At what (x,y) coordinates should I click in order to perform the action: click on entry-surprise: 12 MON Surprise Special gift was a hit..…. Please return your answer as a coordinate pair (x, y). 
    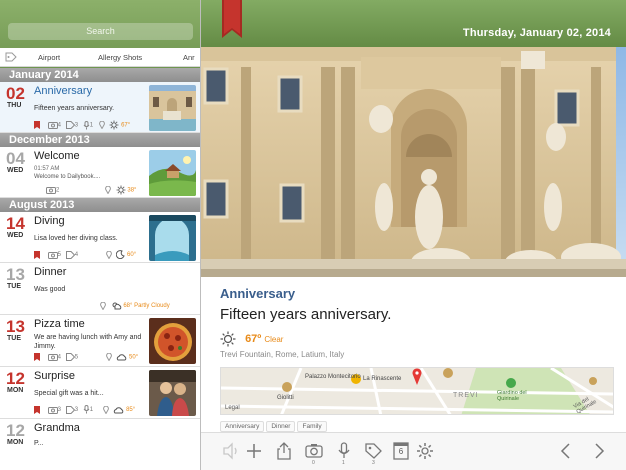
    Looking at the image, I should click on (100, 393).